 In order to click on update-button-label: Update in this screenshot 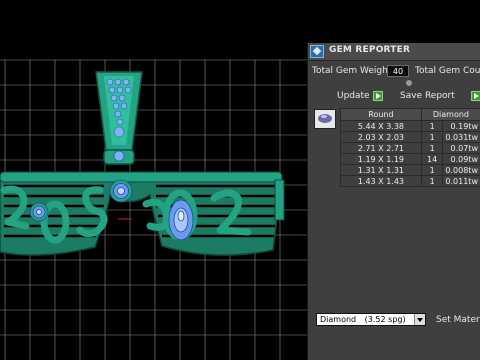, I will do `click(353, 96)`.